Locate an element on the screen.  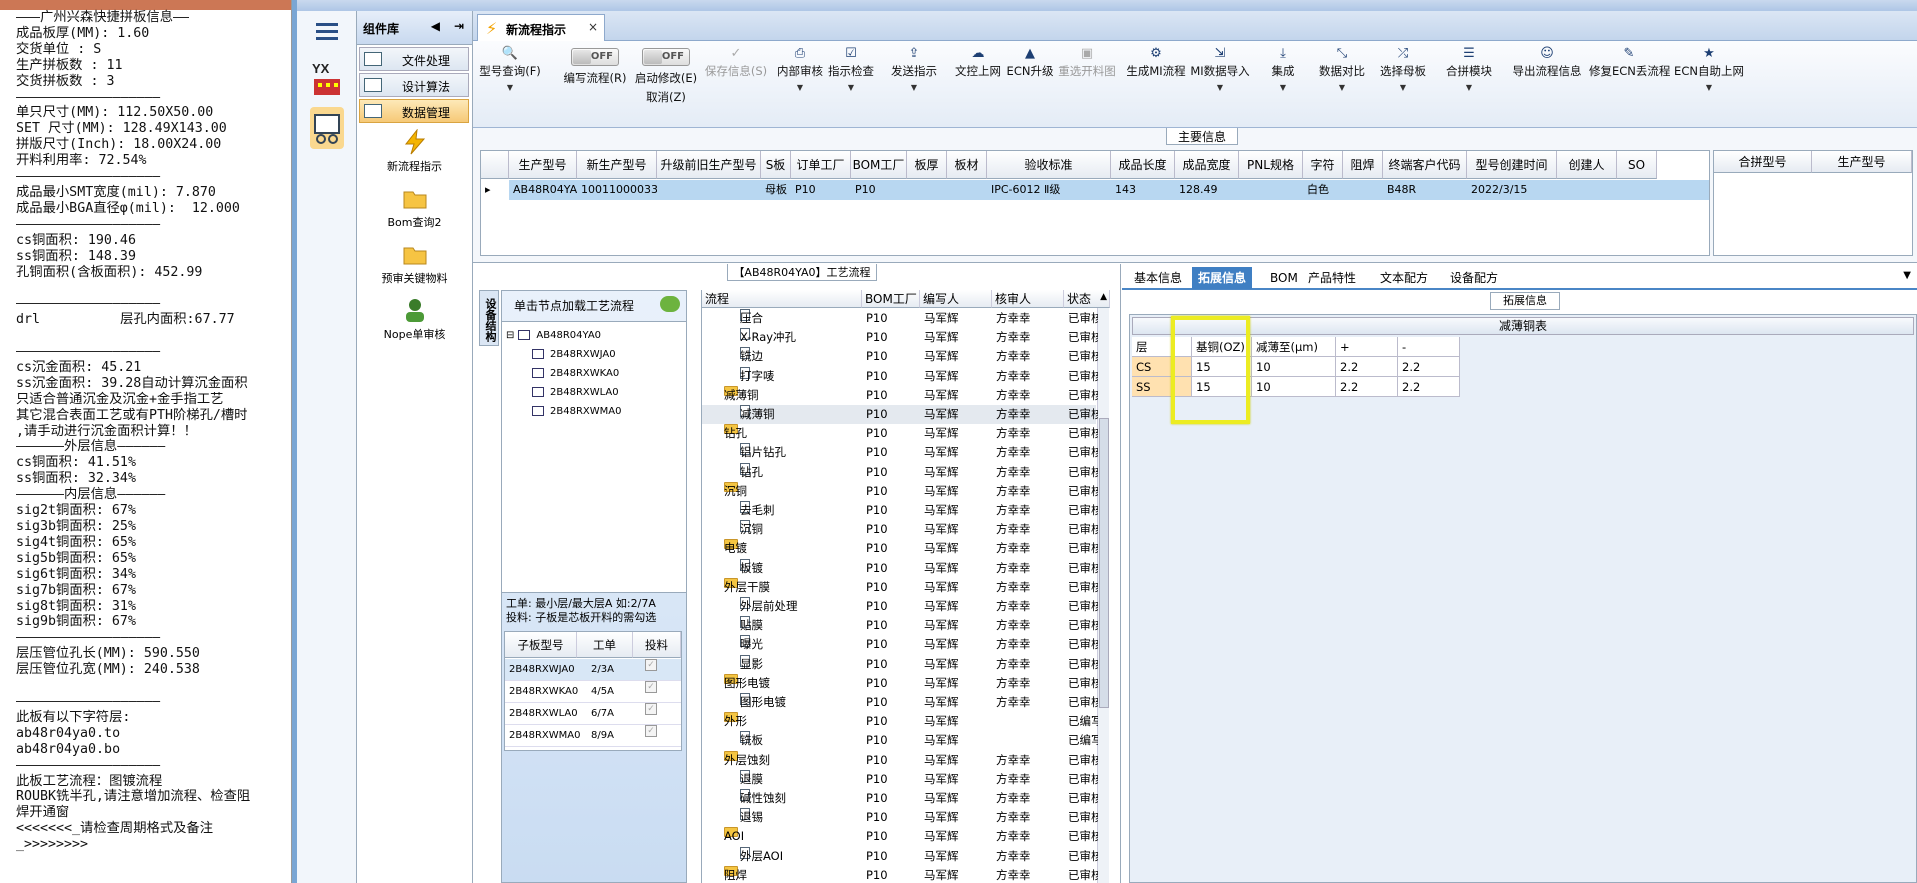
tree-node: 2B48RXWMA0 is located at coordinates (576, 411).